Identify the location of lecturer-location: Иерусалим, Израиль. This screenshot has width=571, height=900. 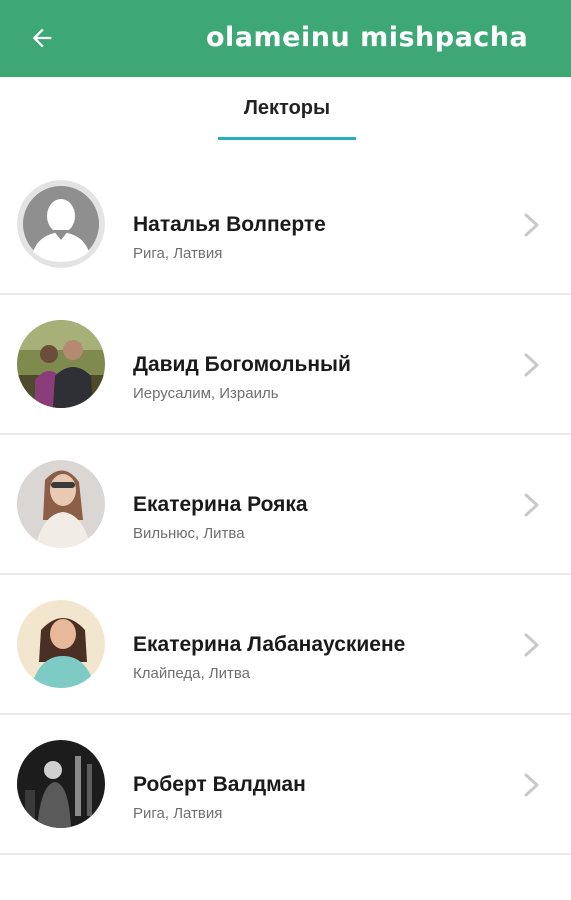
(206, 393).